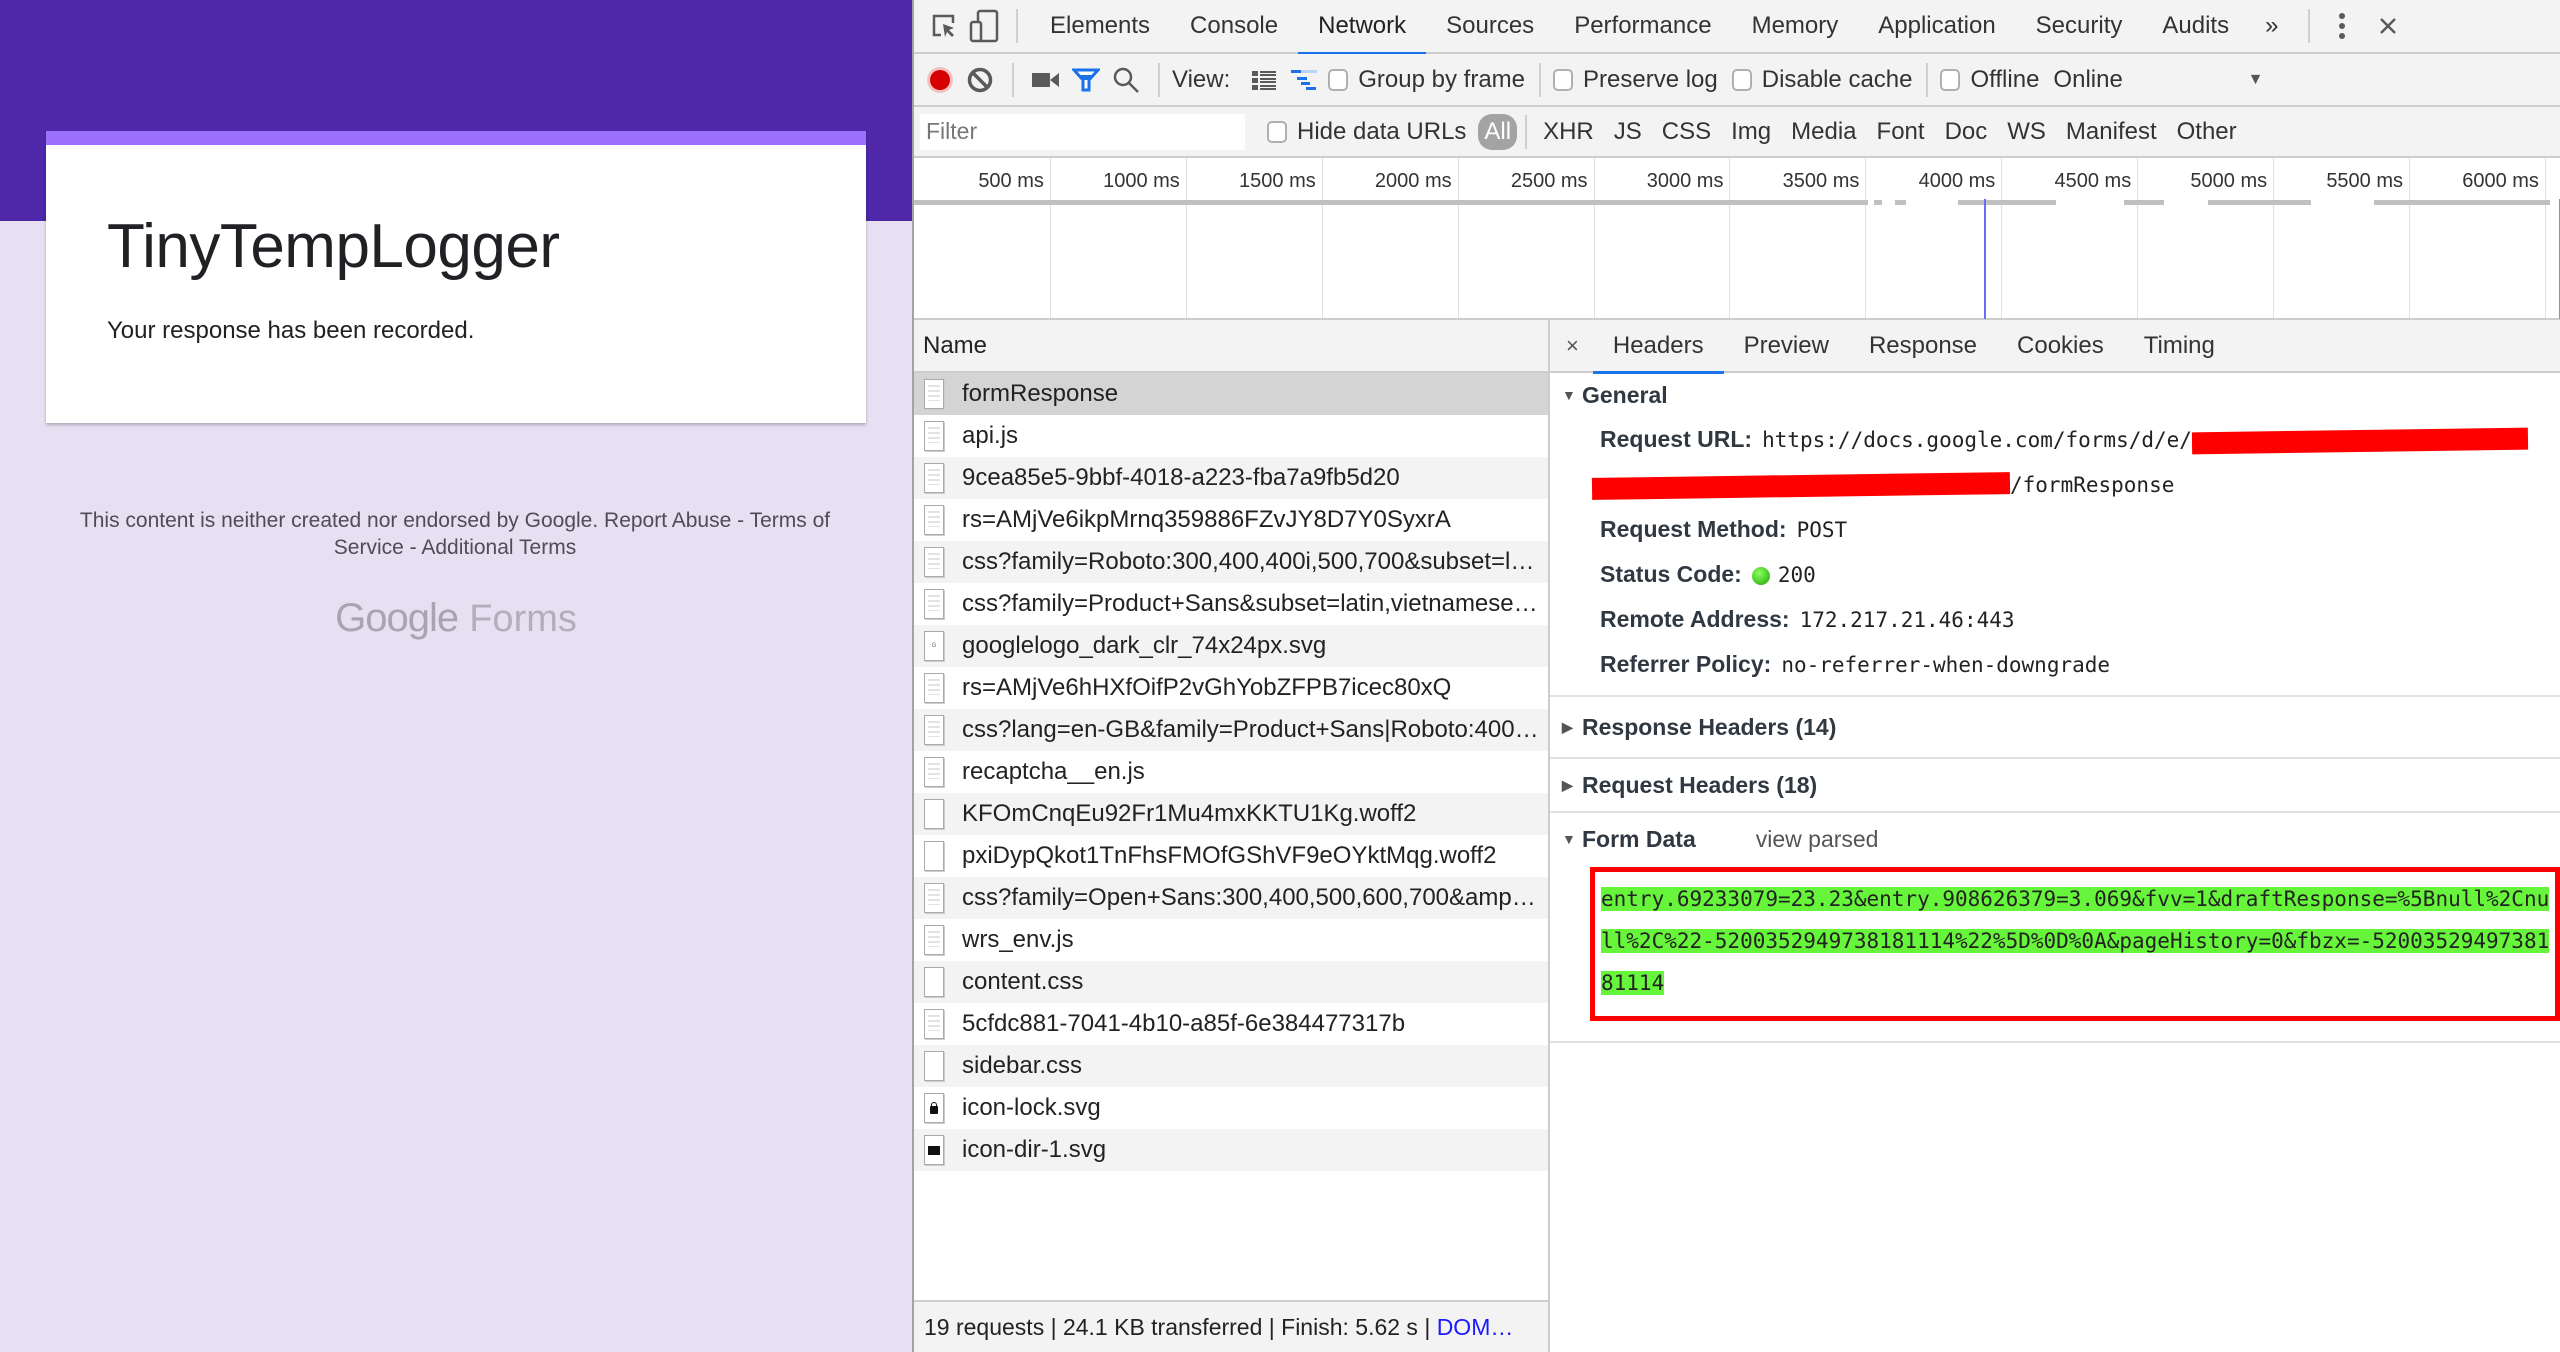 The image size is (2560, 1352). Describe the element at coordinates (1786, 345) in the screenshot. I see `detail-tab-preview: Preview` at that location.